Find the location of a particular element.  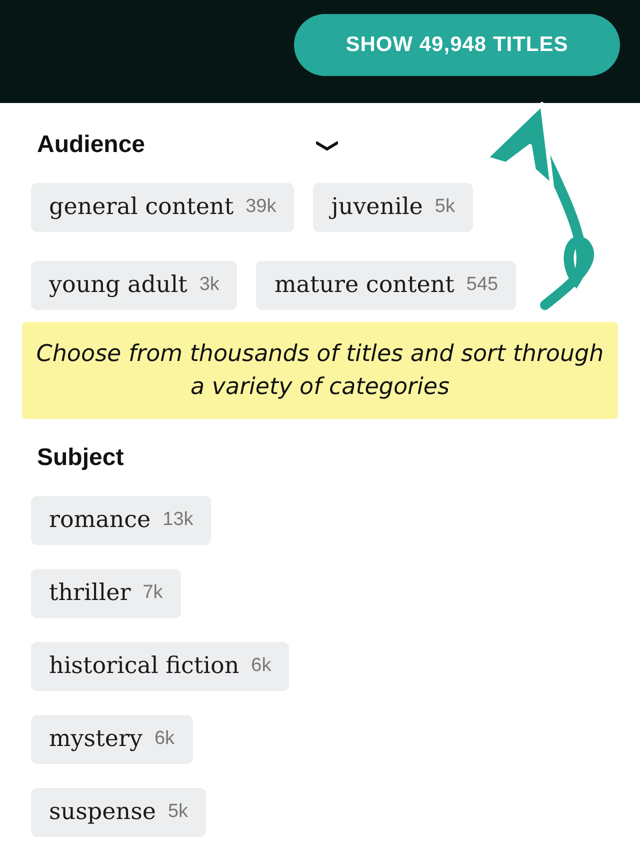

filter-chip: general content 39k is located at coordinates (162, 207).